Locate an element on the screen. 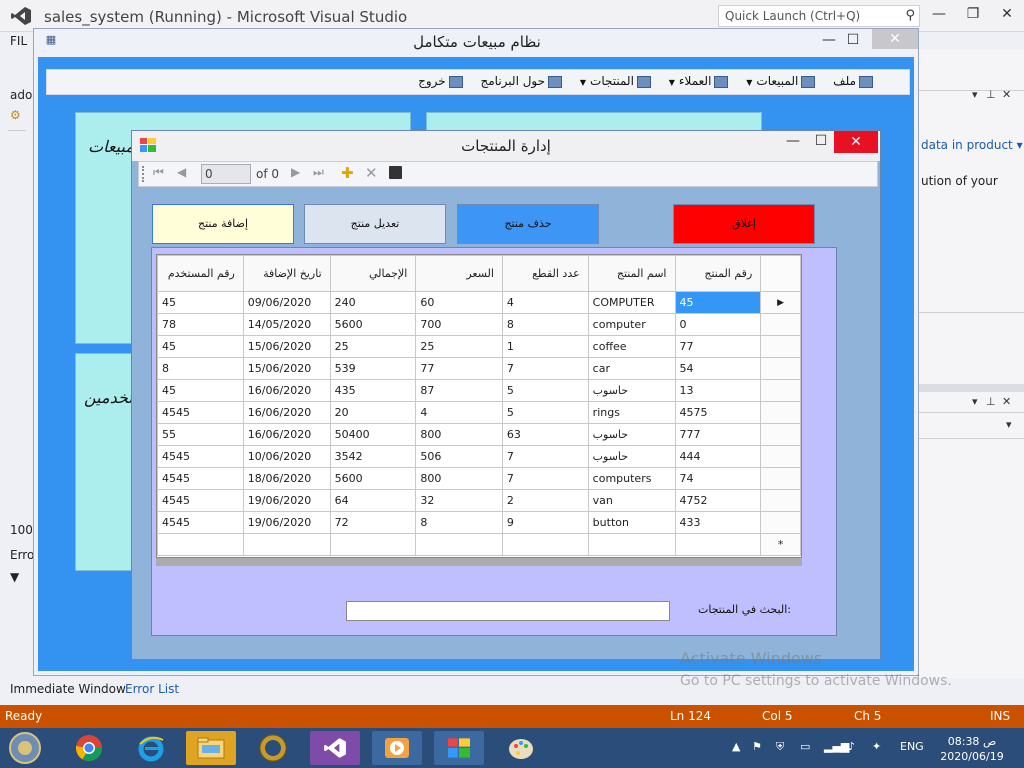 The width and height of the screenshot is (1024, 768). cell-product-name: van is located at coordinates (631, 500).